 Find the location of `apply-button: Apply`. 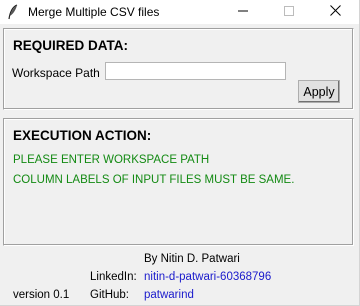

apply-button: Apply is located at coordinates (319, 91).